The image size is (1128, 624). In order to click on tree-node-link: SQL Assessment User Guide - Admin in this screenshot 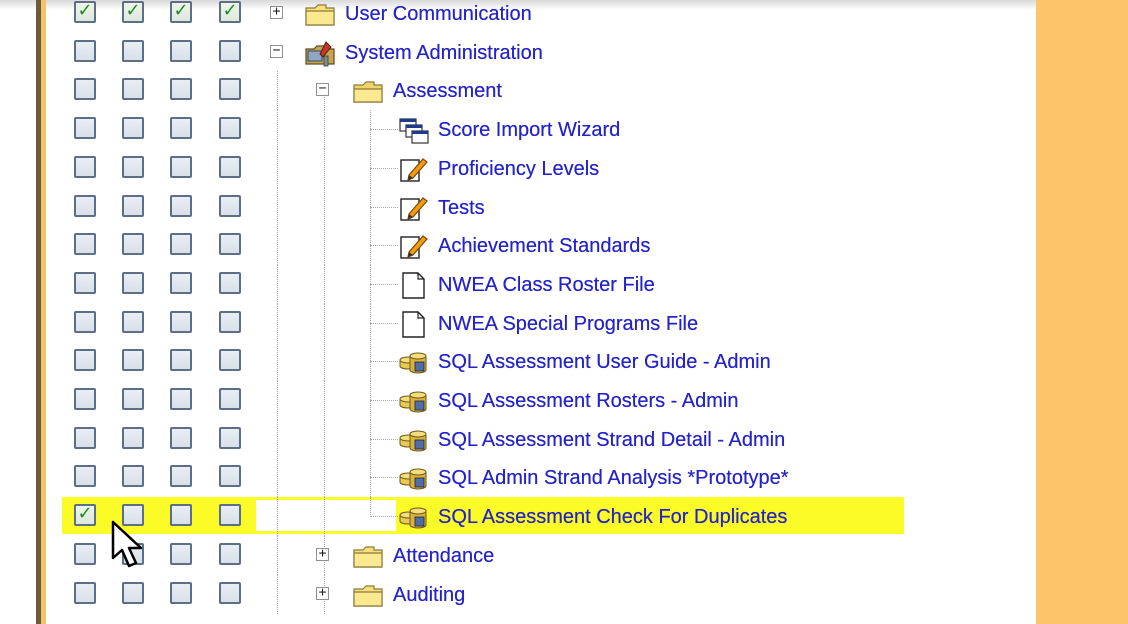, I will do `click(604, 362)`.